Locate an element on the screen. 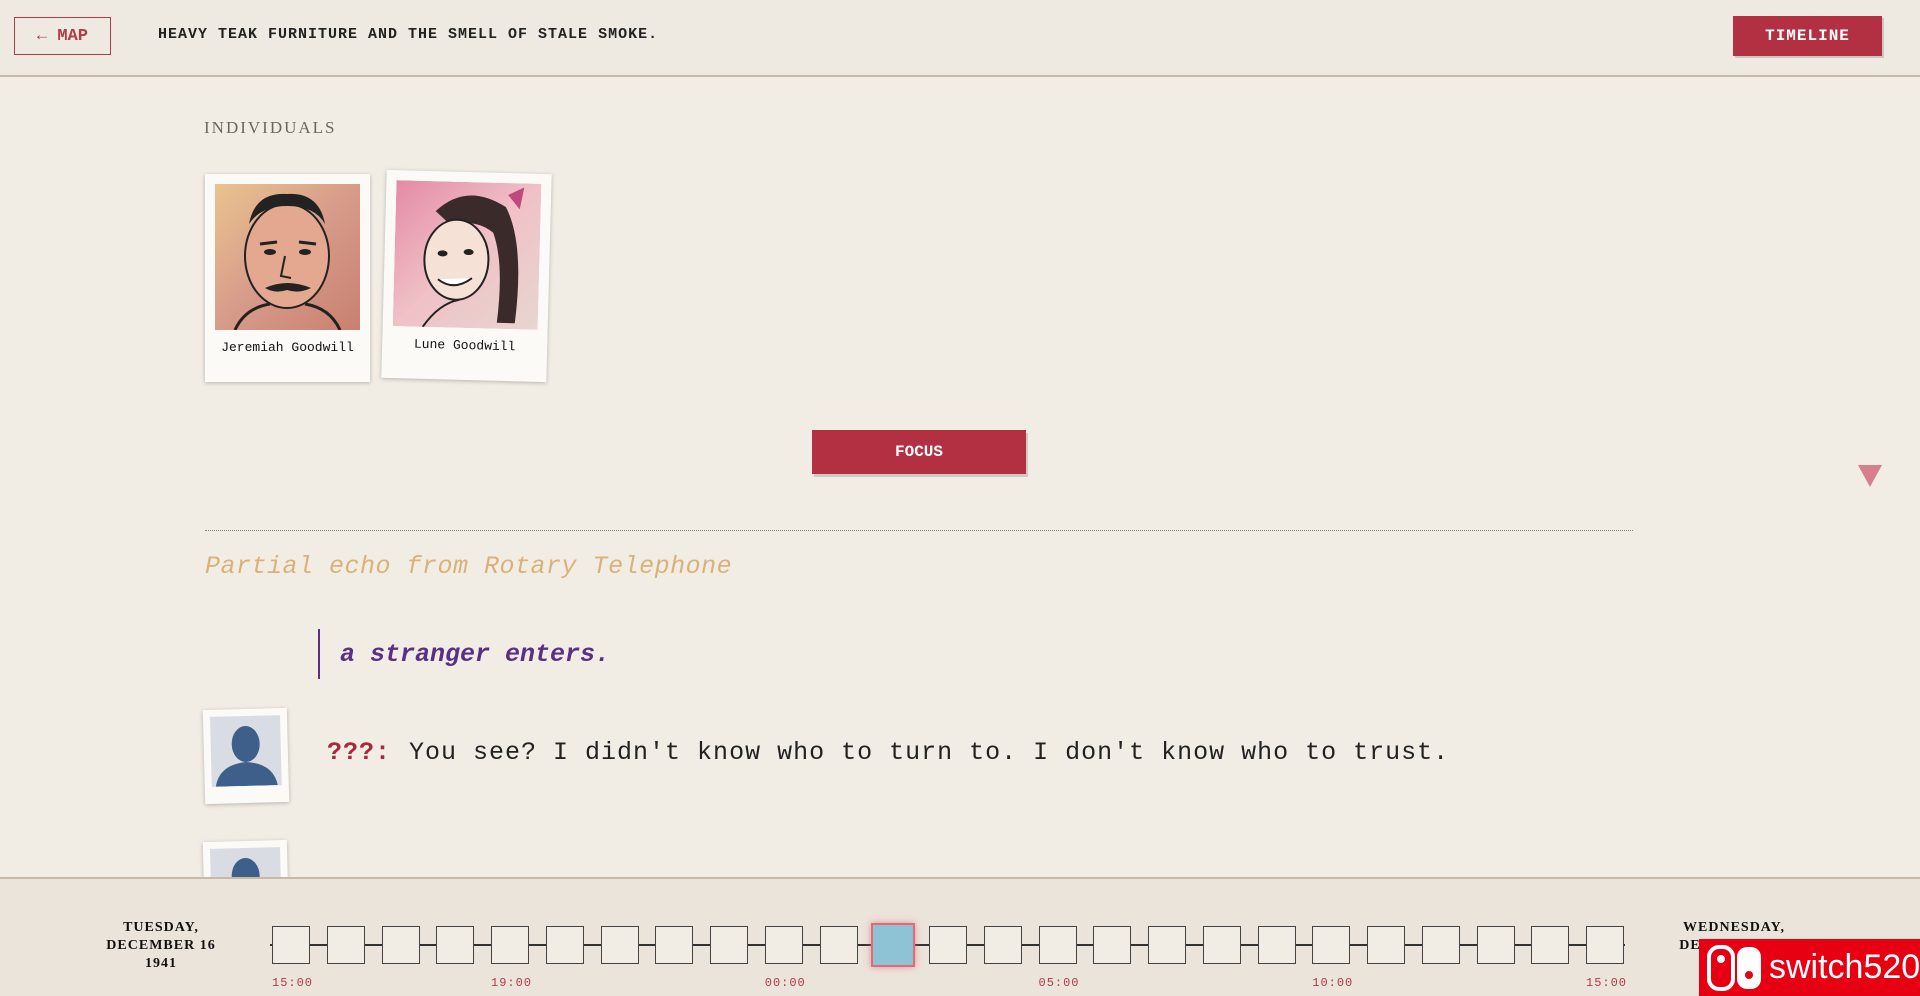 The height and width of the screenshot is (996, 1920). speaker-name: ???: is located at coordinates (359, 752).